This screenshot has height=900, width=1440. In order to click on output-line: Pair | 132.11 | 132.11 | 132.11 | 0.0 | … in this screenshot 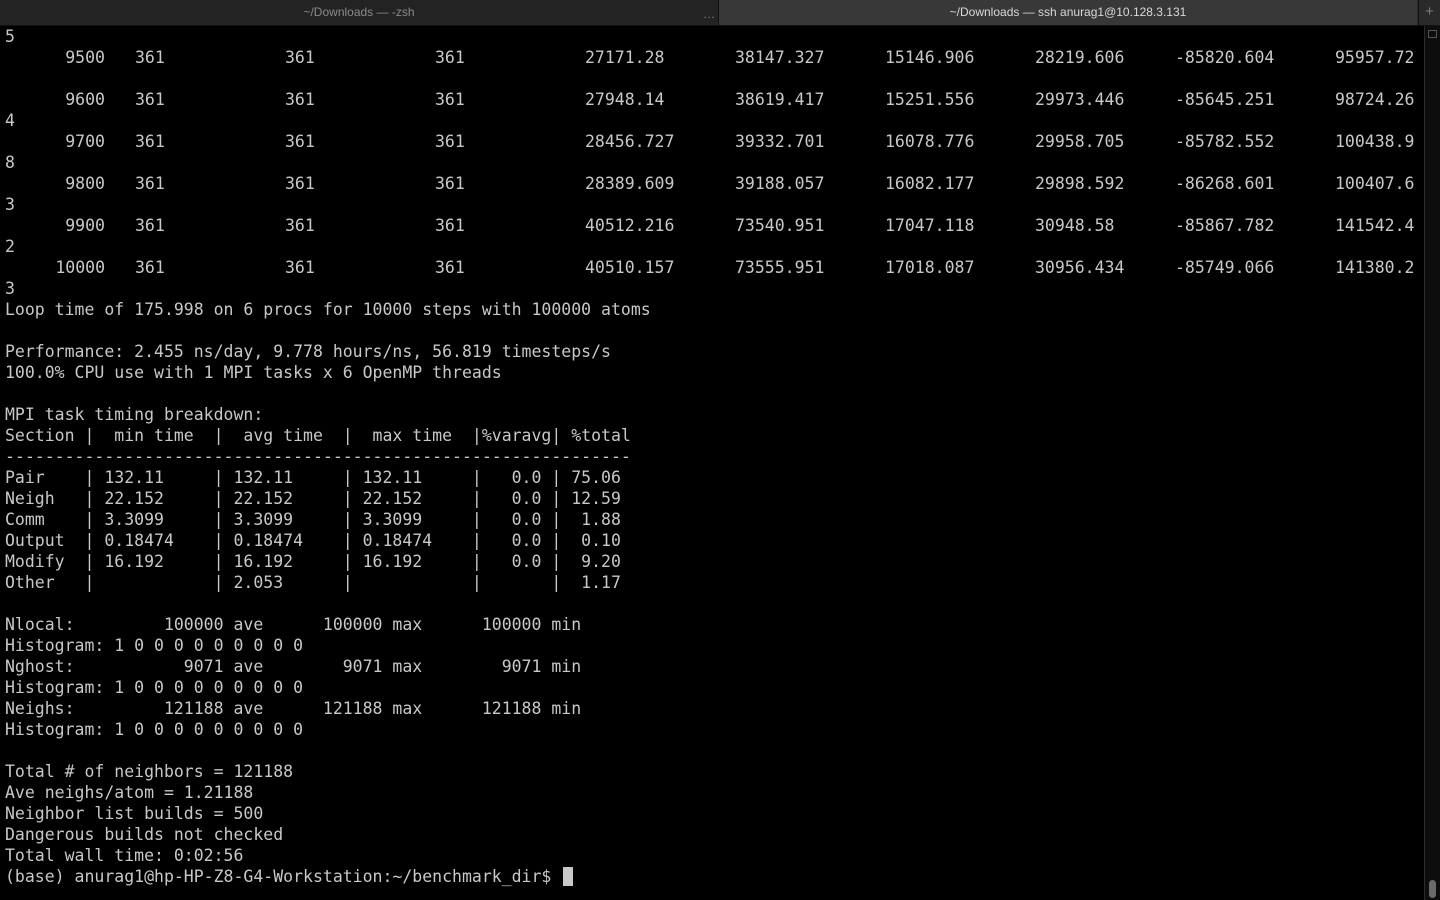, I will do `click(313, 477)`.